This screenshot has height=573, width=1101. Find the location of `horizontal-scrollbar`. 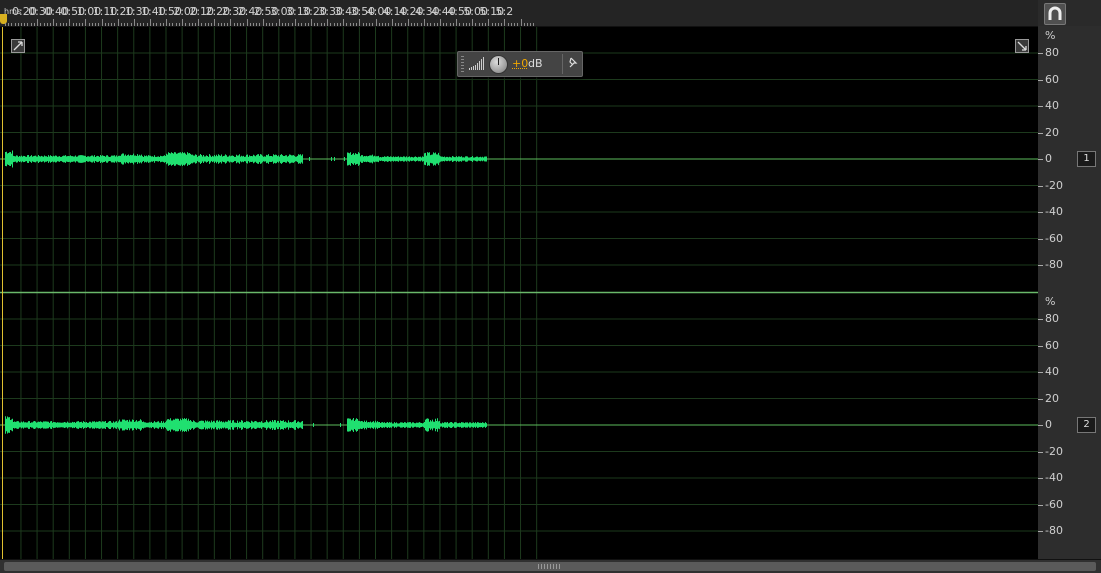

horizontal-scrollbar is located at coordinates (550, 566).